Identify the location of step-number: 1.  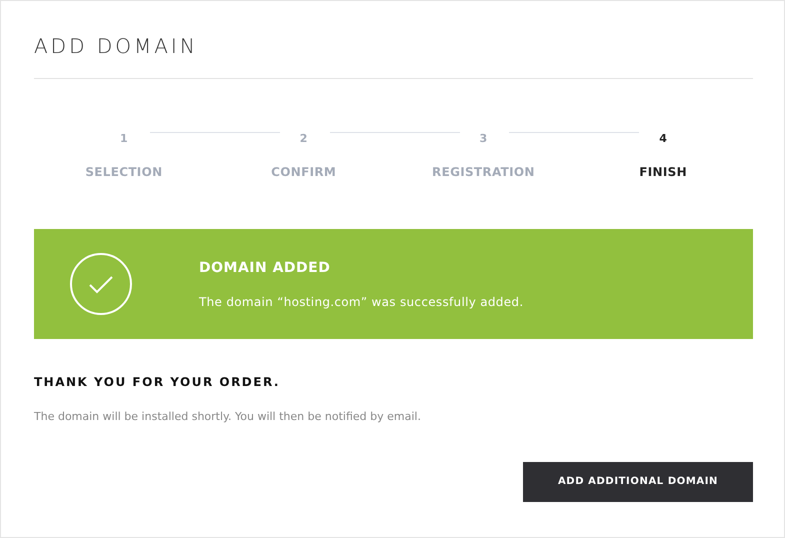
(124, 139).